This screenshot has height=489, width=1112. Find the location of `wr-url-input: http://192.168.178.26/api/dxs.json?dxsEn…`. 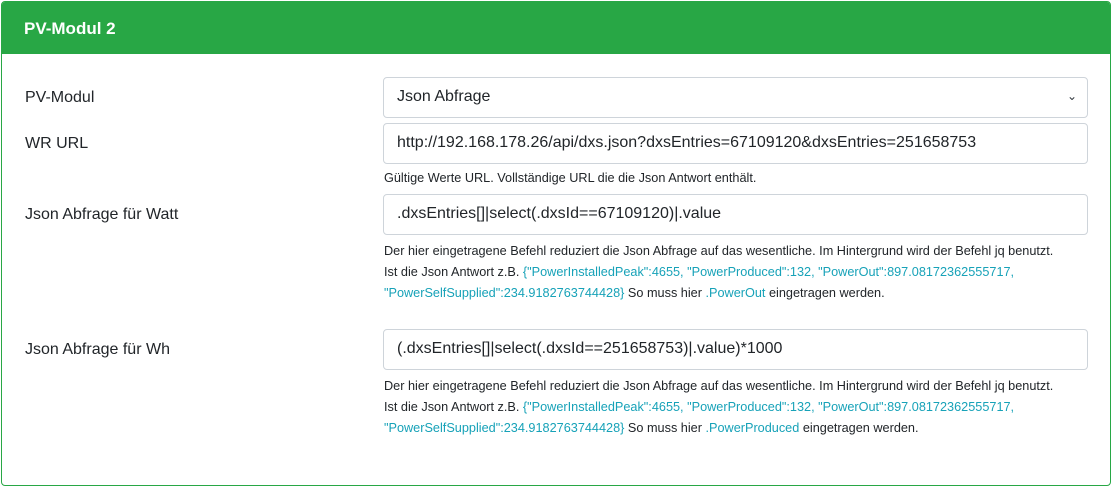

wr-url-input: http://192.168.178.26/api/dxs.json?dxsEn… is located at coordinates (735, 143).